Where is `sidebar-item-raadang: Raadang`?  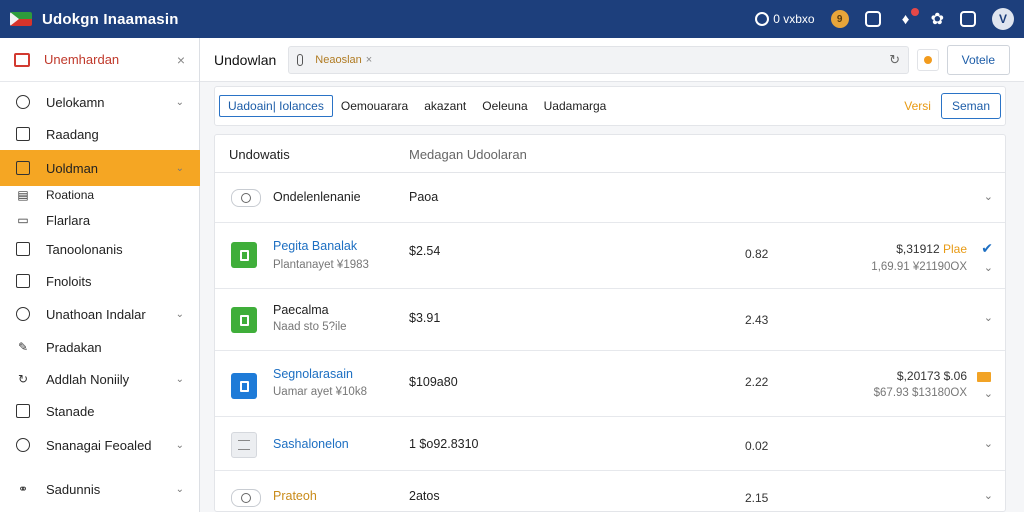
sidebar-item-raadang: Raadang is located at coordinates (100, 134).